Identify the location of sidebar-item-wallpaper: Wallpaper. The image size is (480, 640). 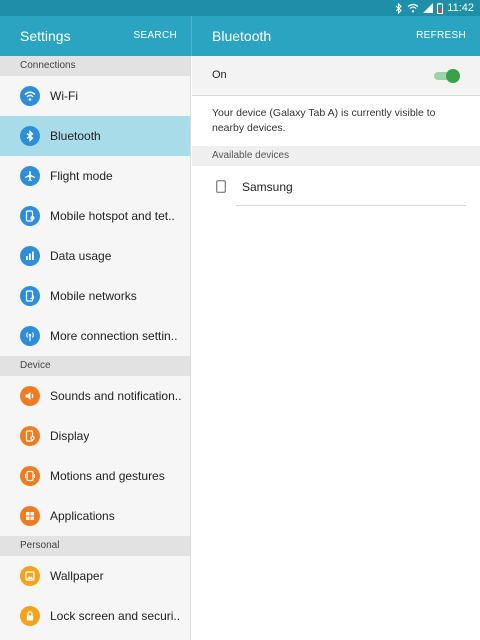
(95, 576).